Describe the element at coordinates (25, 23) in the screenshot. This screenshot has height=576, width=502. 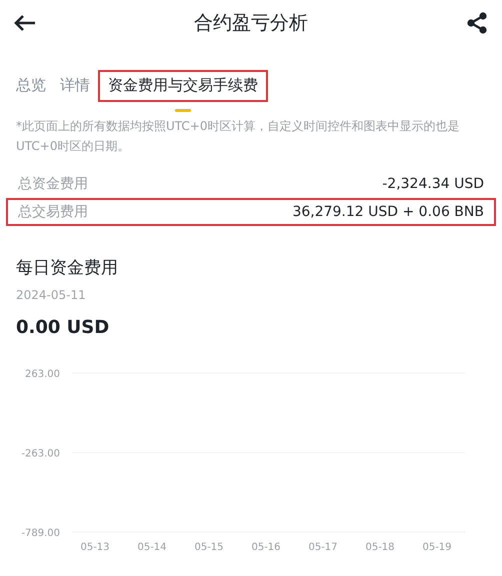
I see `back-icon` at that location.